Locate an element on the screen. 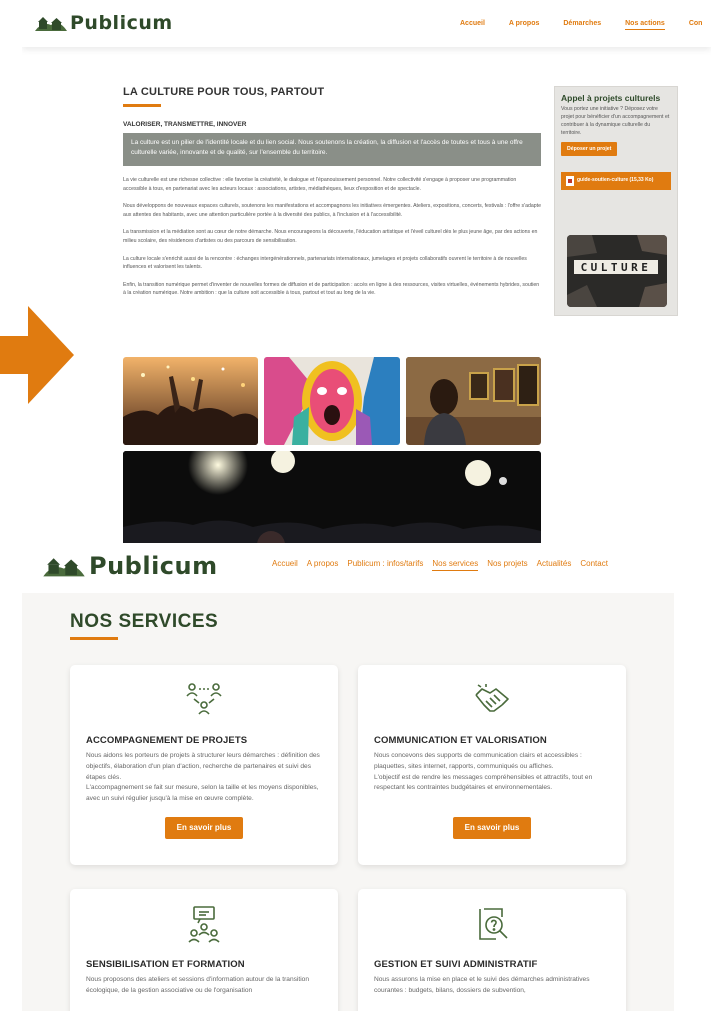 This screenshot has width=711, height=1011. festival-crowd-photo is located at coordinates (190, 401).